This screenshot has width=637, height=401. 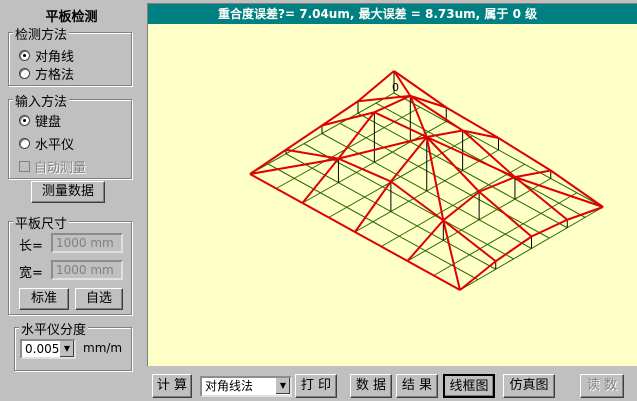 What do you see at coordinates (44, 299) in the screenshot?
I see `standard-button: 标准` at bounding box center [44, 299].